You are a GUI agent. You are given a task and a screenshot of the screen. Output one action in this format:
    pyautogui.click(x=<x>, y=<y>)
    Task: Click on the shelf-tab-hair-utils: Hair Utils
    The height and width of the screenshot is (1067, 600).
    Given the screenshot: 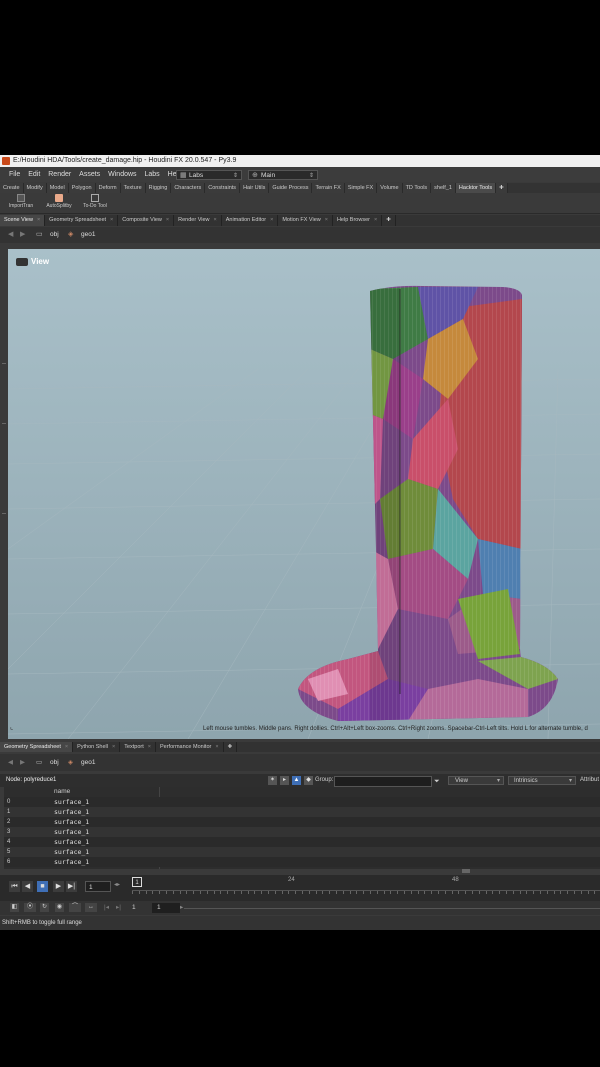 What is the action you would take?
    pyautogui.click(x=255, y=188)
    